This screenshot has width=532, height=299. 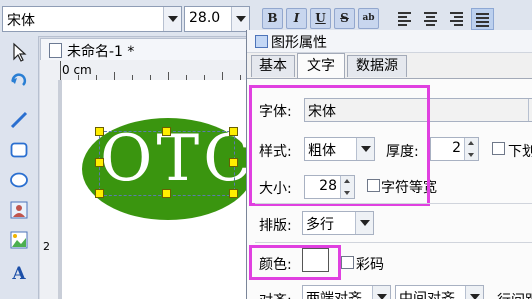 I want to click on thickness-value: 2, so click(x=456, y=148).